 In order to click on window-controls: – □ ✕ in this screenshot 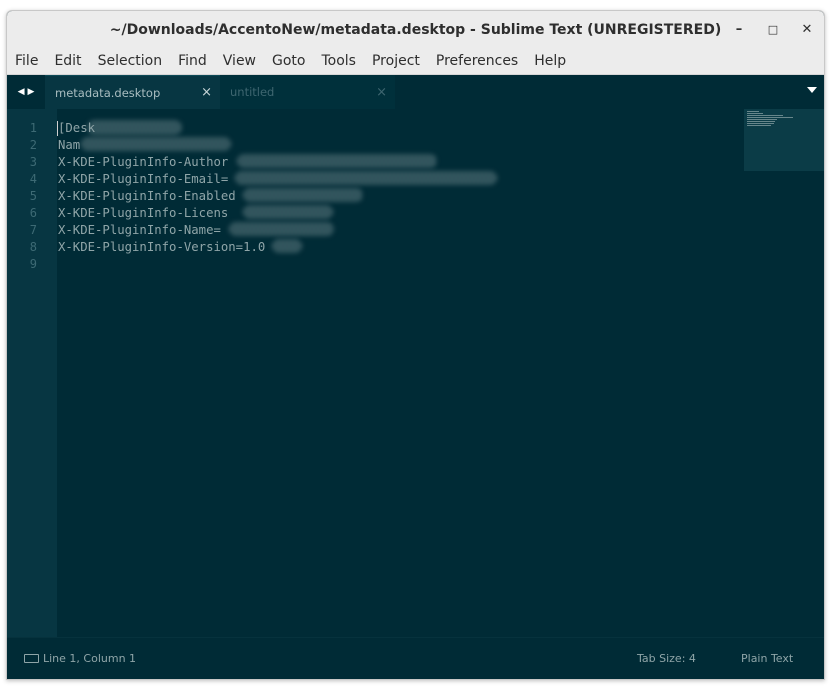, I will do `click(773, 29)`.